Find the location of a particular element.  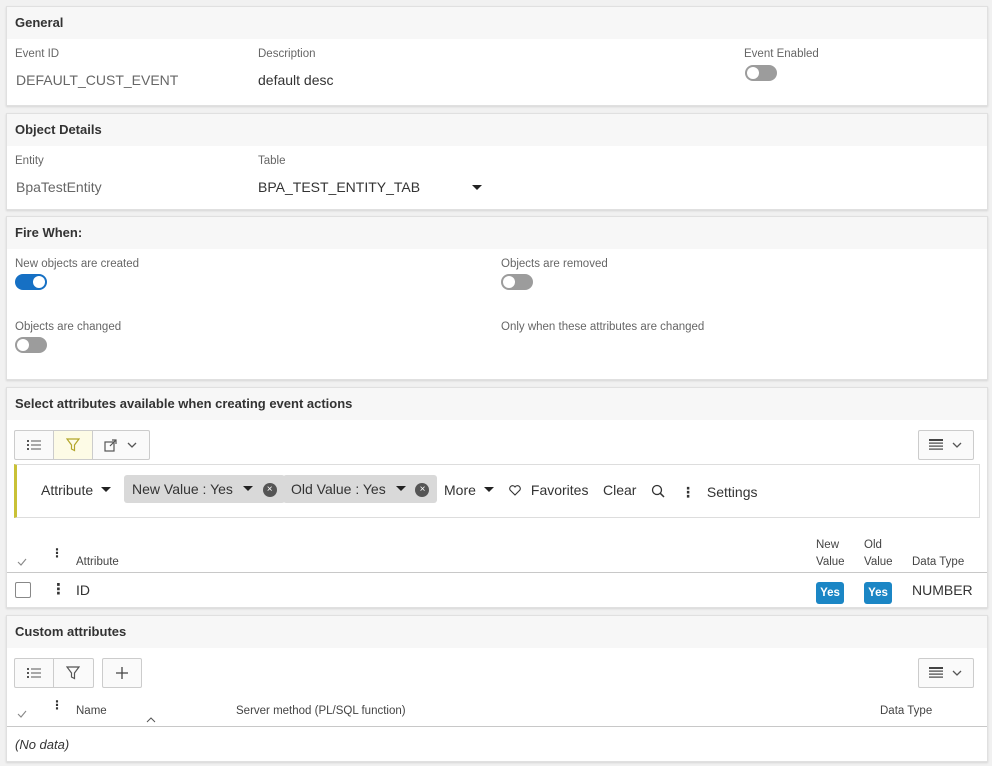

more-label: More is located at coordinates (460, 490).